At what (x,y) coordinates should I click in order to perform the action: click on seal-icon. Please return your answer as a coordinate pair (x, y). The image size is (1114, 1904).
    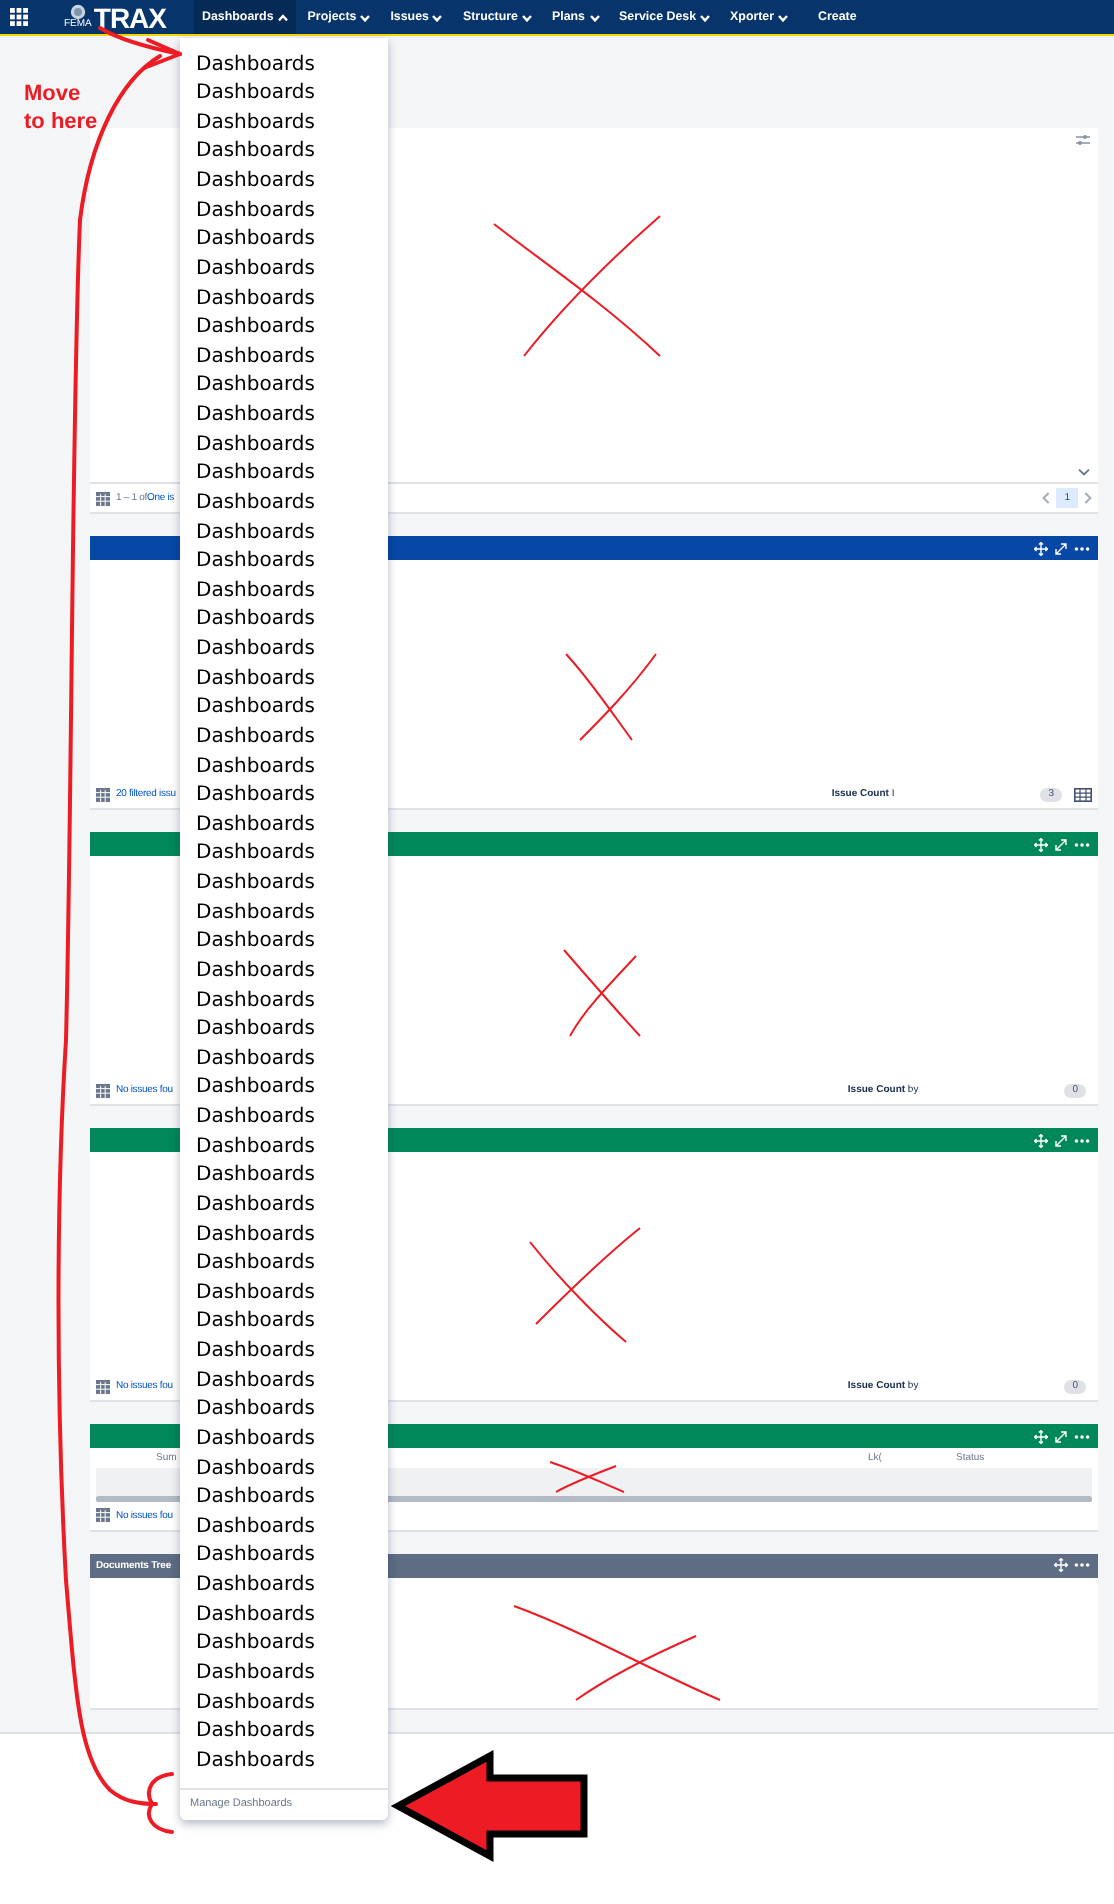
    Looking at the image, I should click on (77, 12).